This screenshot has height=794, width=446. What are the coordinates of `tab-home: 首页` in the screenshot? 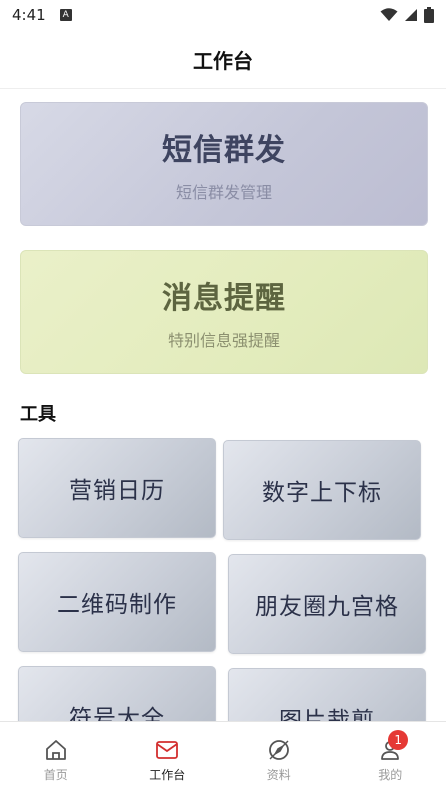 It's located at (56, 758).